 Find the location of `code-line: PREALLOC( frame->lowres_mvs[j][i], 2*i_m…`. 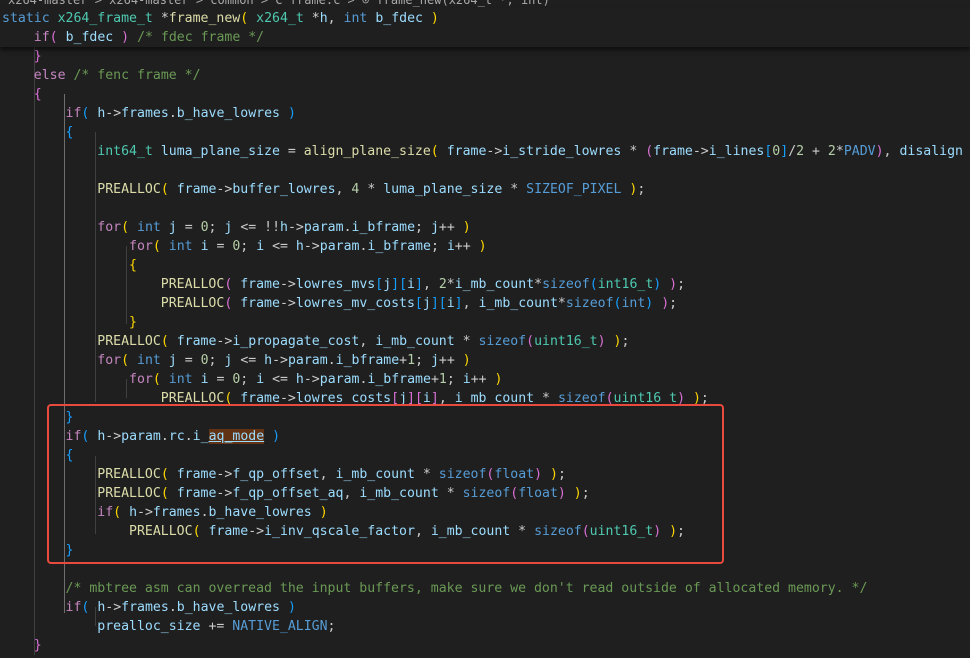

code-line: PREALLOC( frame->lowres_mvs[j][i], 2*i_m… is located at coordinates (485, 284).